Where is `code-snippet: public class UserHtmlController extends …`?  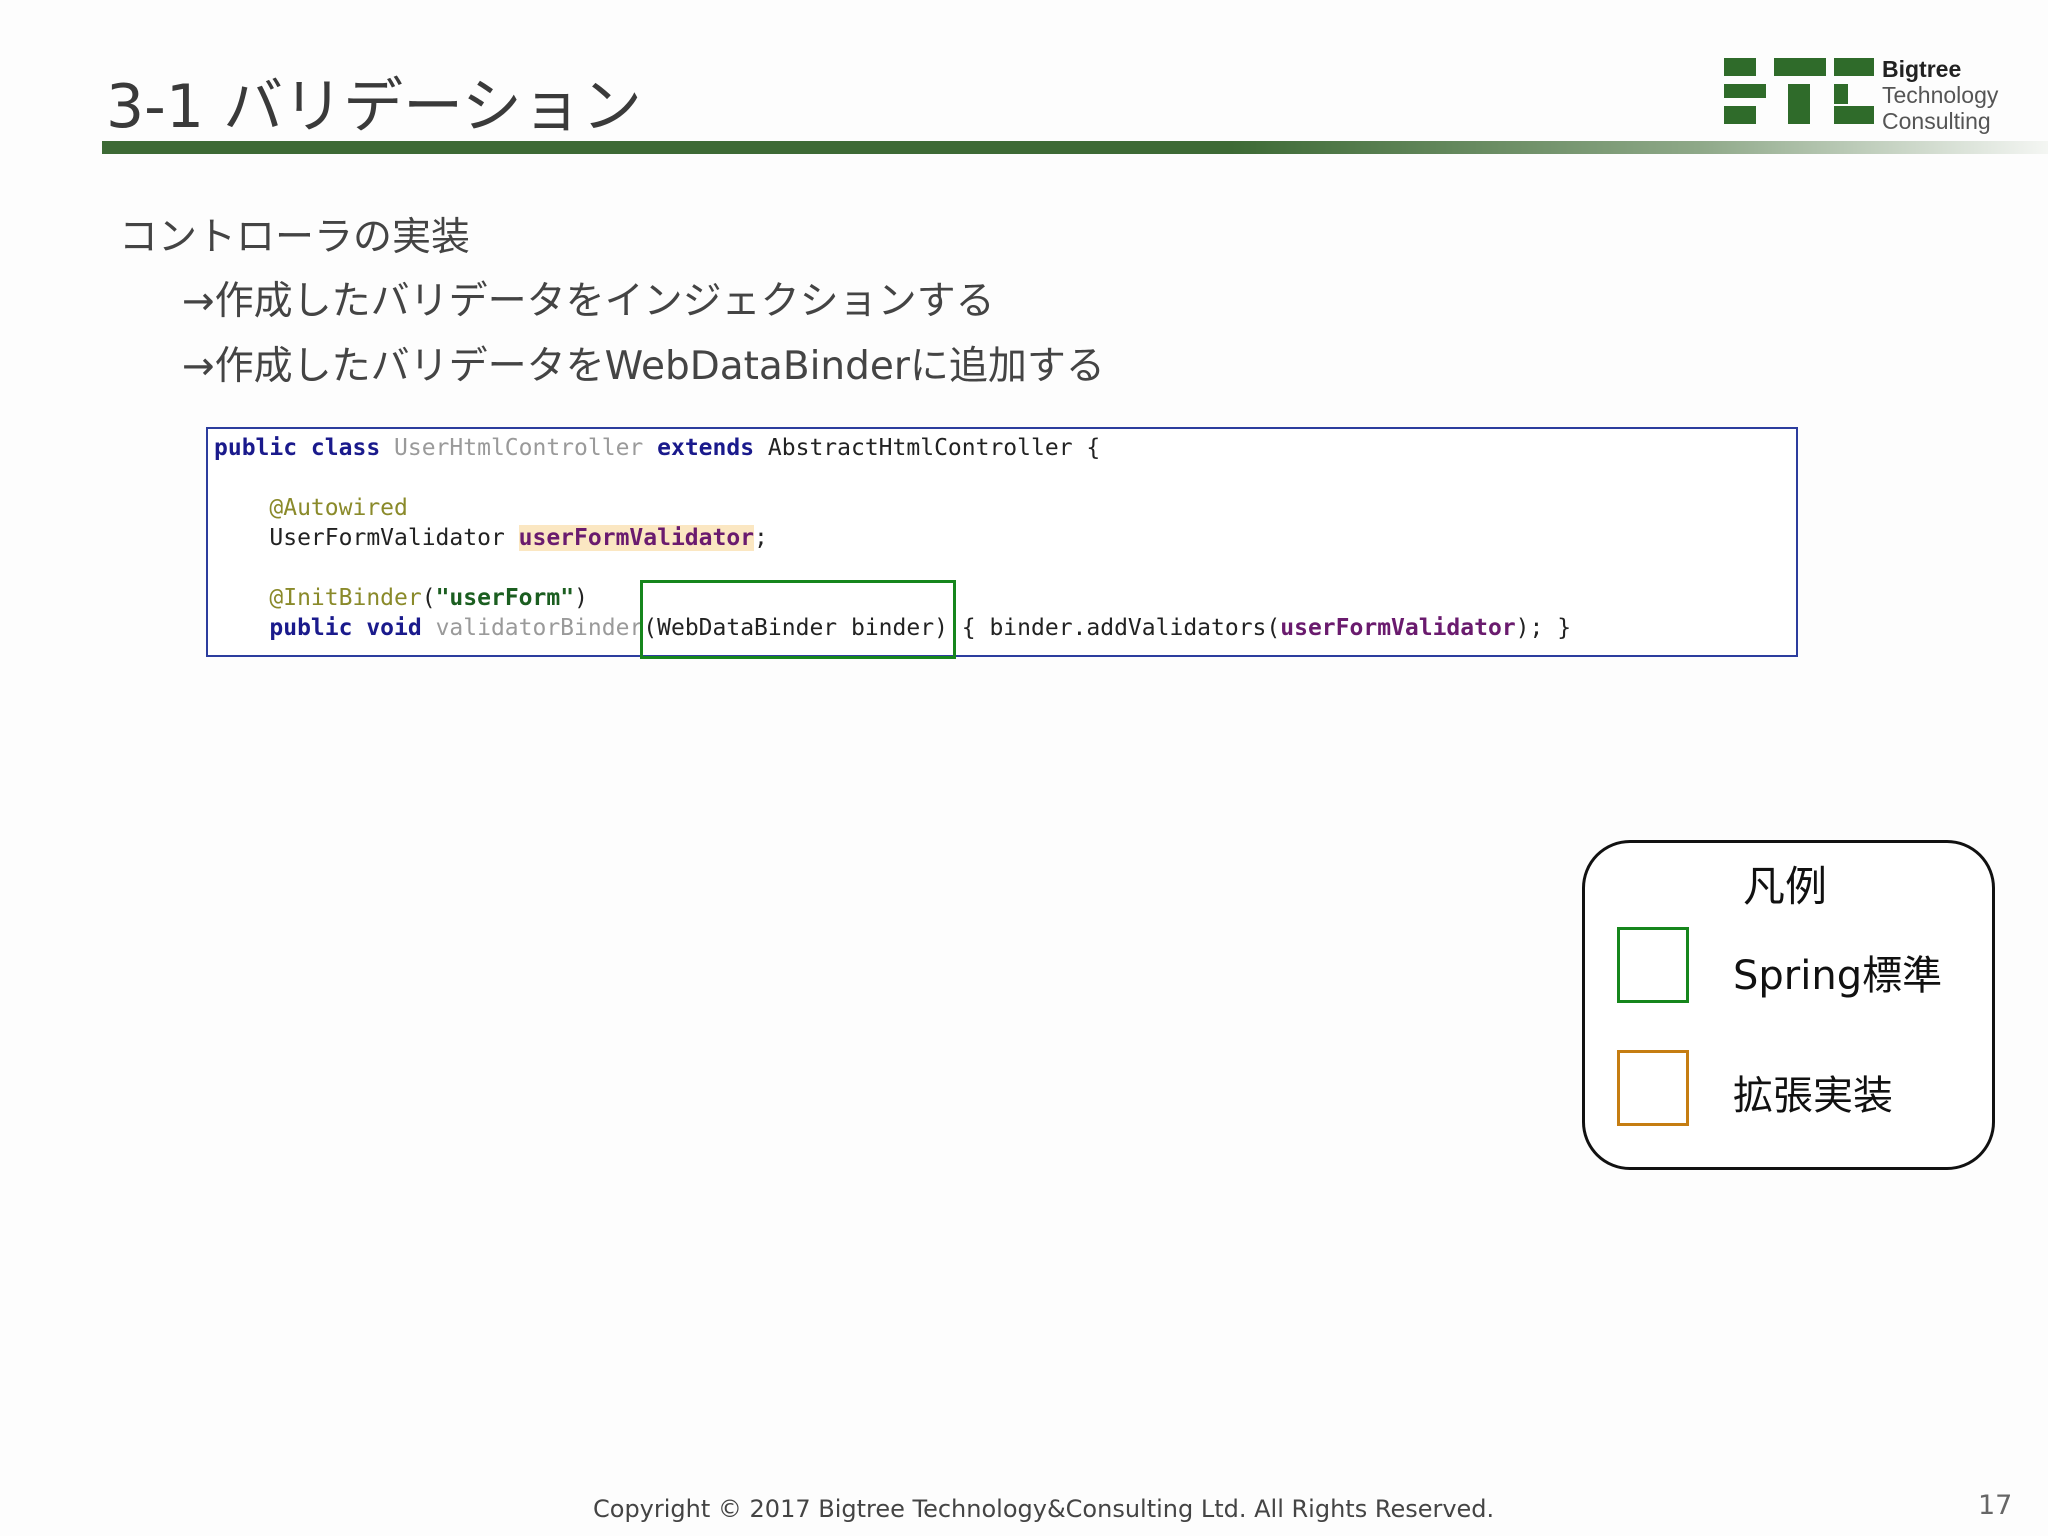 code-snippet: public class UserHtmlController extends … is located at coordinates (1002, 542).